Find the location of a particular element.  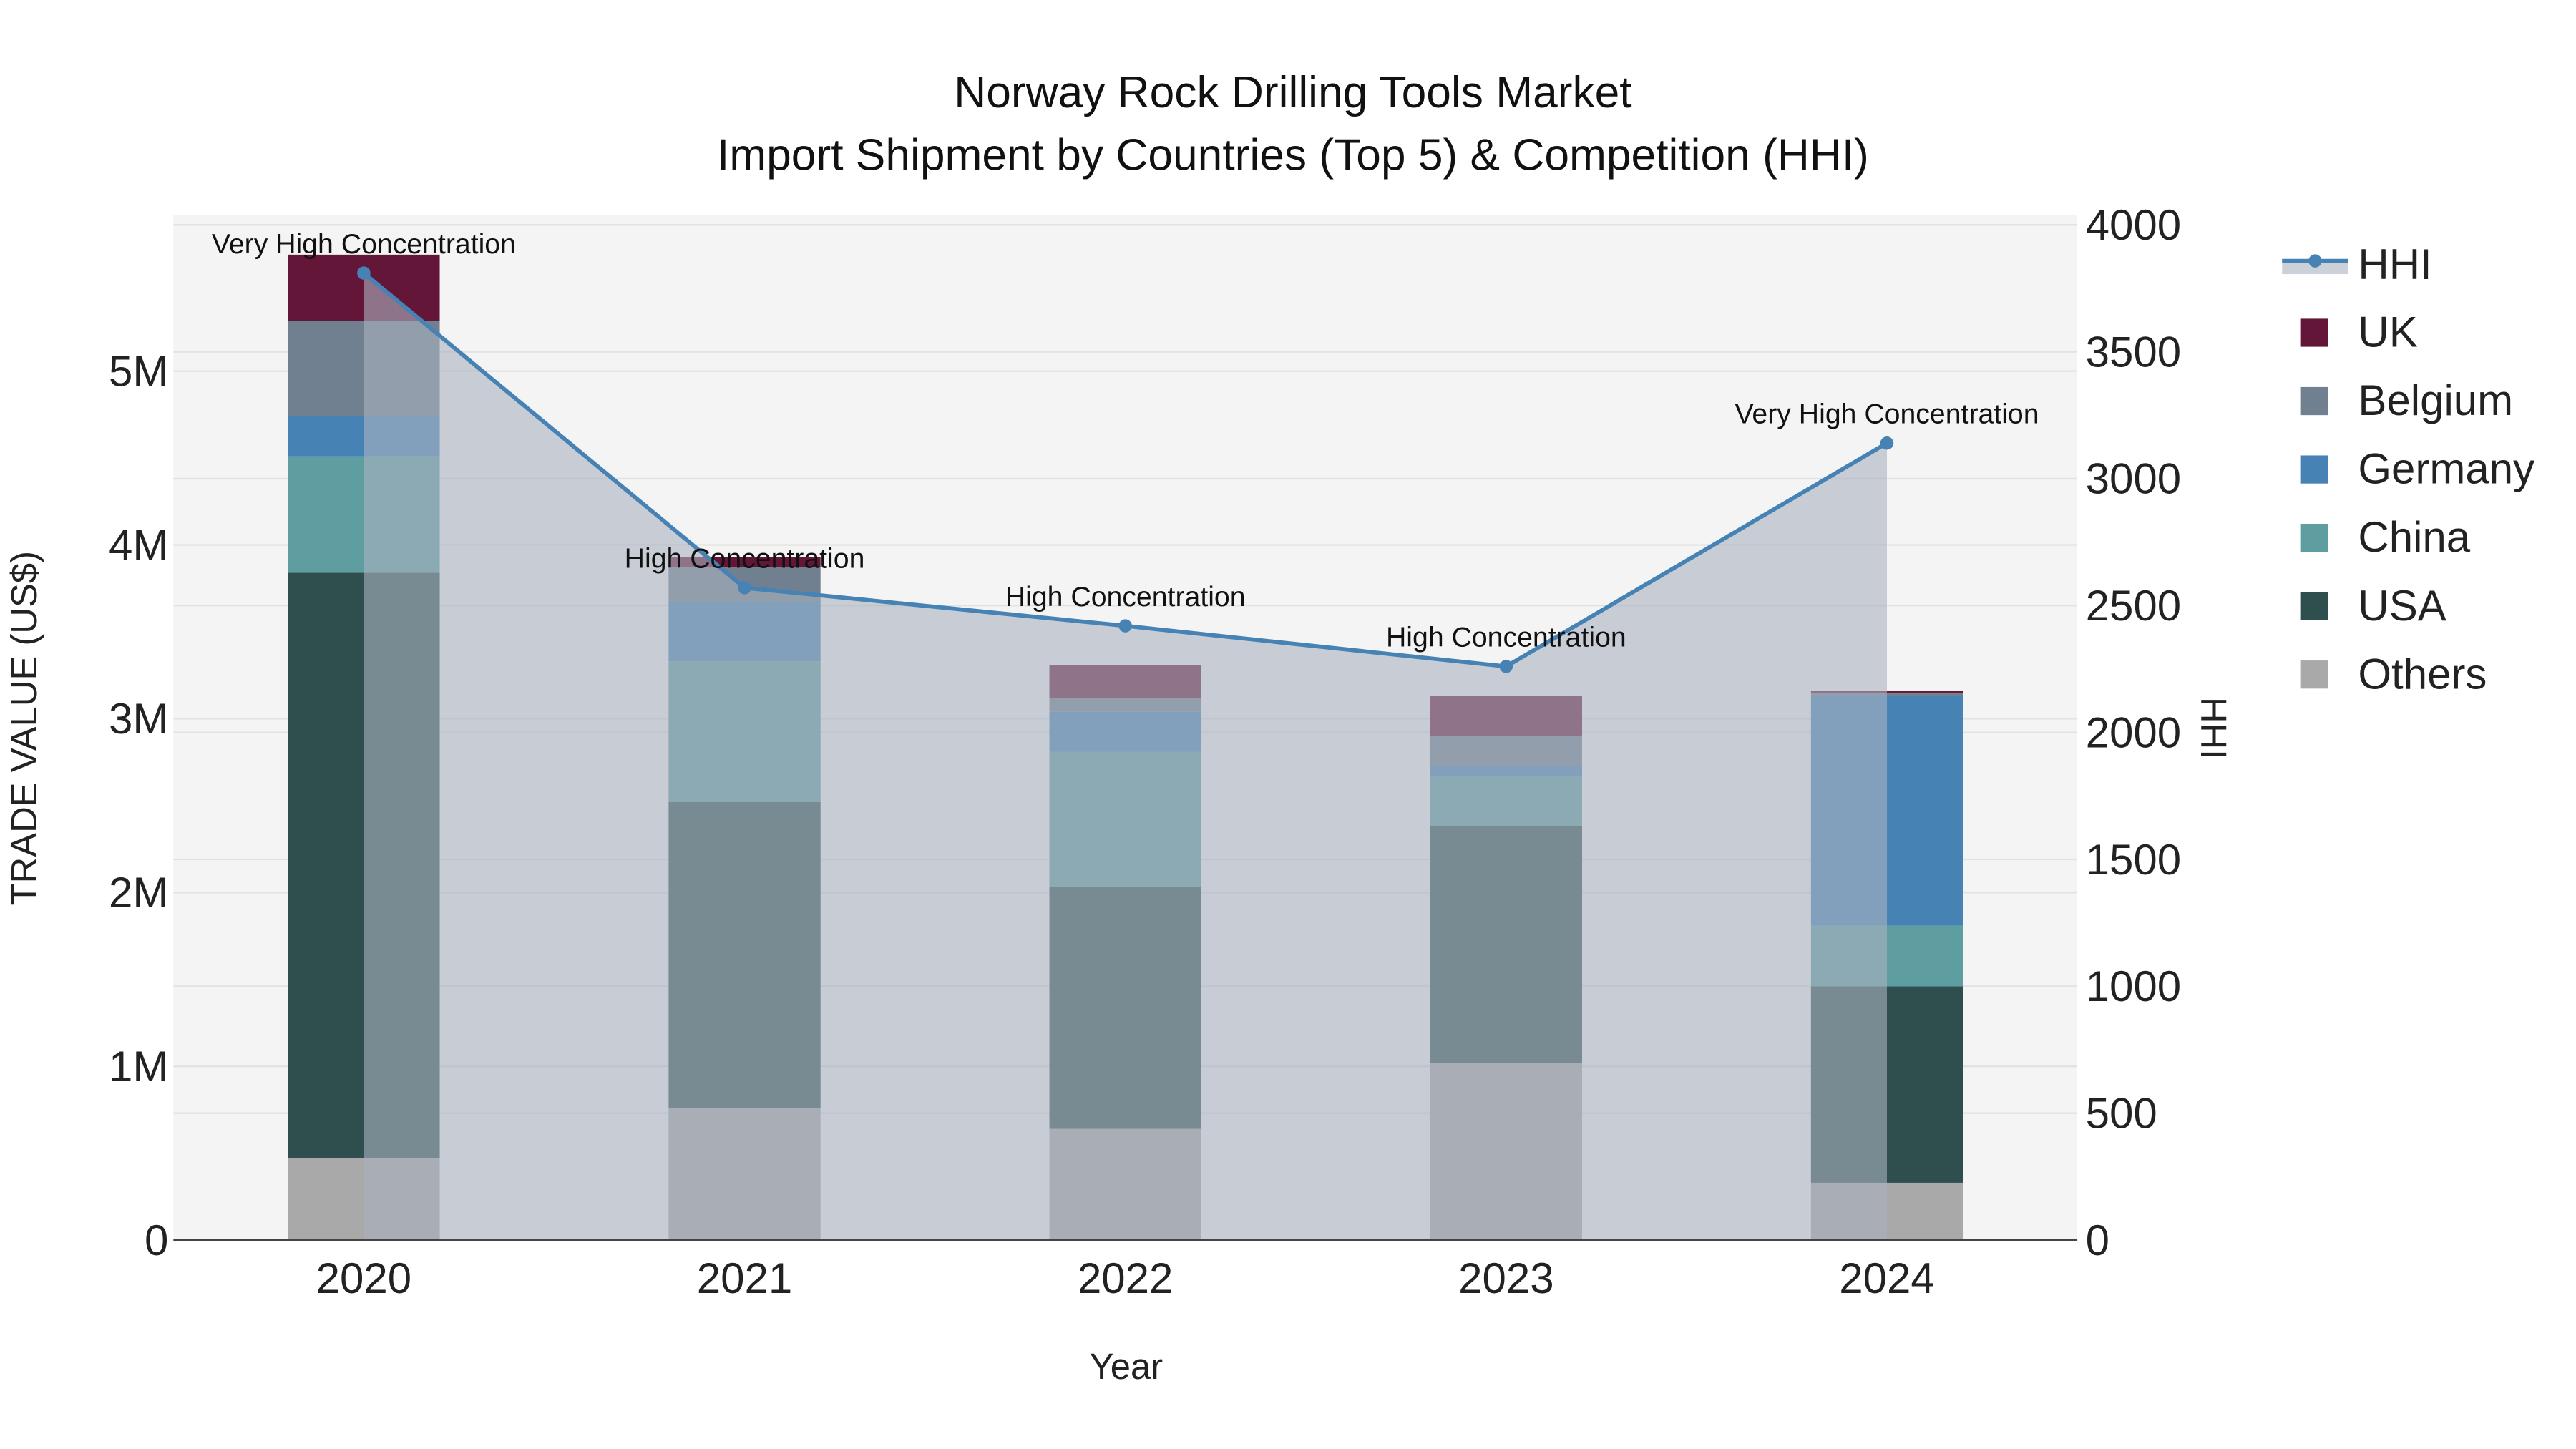

legend-item-germany: Germany is located at coordinates (2417, 469).